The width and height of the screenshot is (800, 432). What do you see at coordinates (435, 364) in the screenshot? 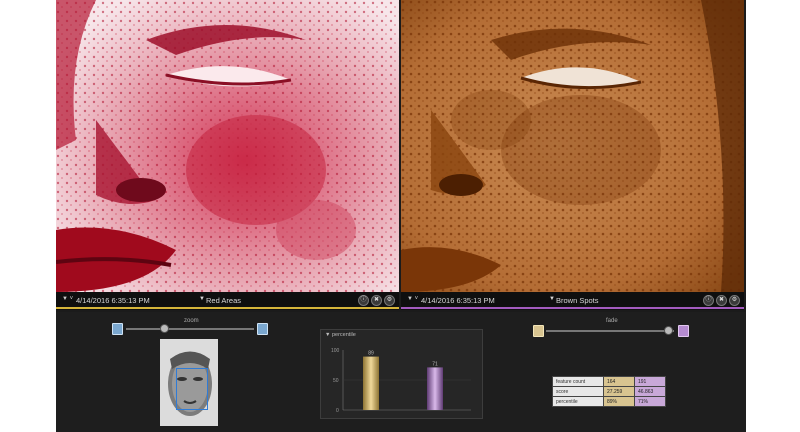
I see `bar-value-label: 71` at bounding box center [435, 364].